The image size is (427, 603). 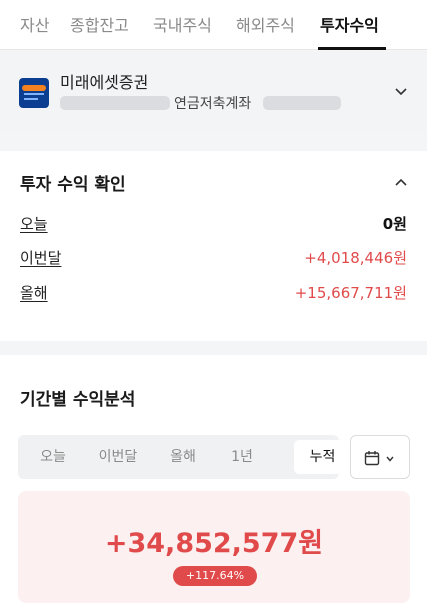 I want to click on profit-row-value-year: +15,667,711원, so click(x=350, y=293).